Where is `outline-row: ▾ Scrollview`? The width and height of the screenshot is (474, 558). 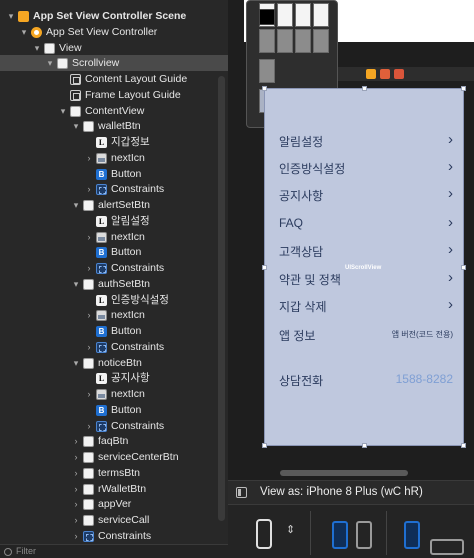 outline-row: ▾ Scrollview is located at coordinates (114, 63).